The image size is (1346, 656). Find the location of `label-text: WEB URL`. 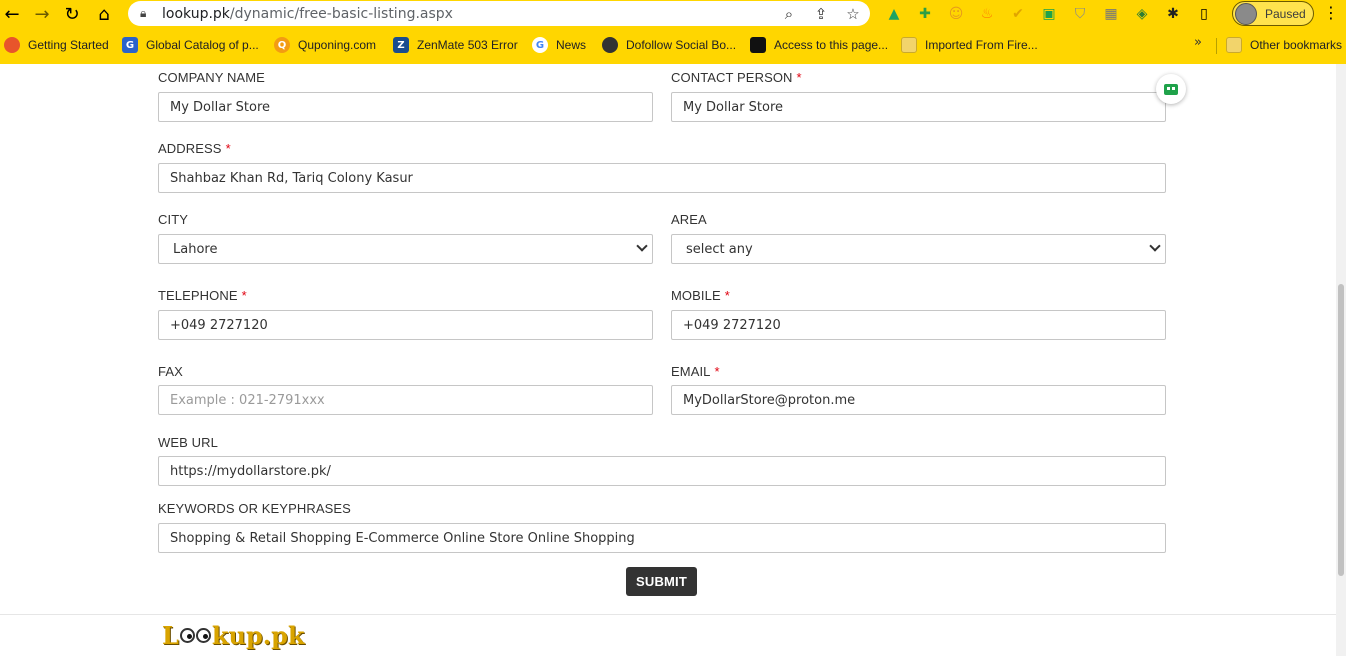

label-text: WEB URL is located at coordinates (188, 442).